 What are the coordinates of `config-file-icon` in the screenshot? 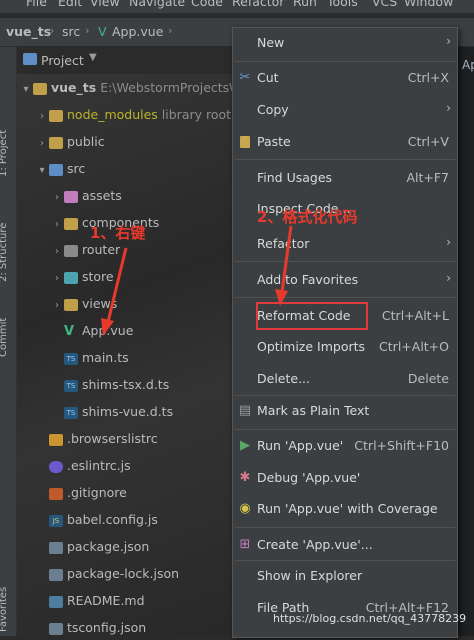 It's located at (56, 439).